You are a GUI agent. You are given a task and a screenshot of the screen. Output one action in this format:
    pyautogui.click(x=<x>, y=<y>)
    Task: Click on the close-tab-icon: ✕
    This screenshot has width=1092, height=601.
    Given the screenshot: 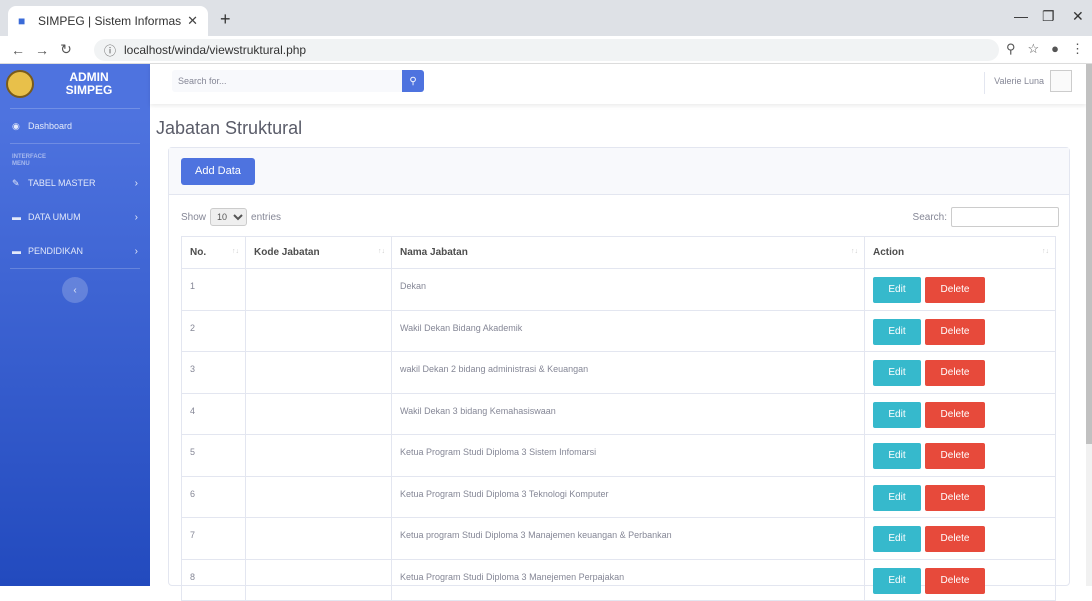 What is the action you would take?
    pyautogui.click(x=192, y=21)
    